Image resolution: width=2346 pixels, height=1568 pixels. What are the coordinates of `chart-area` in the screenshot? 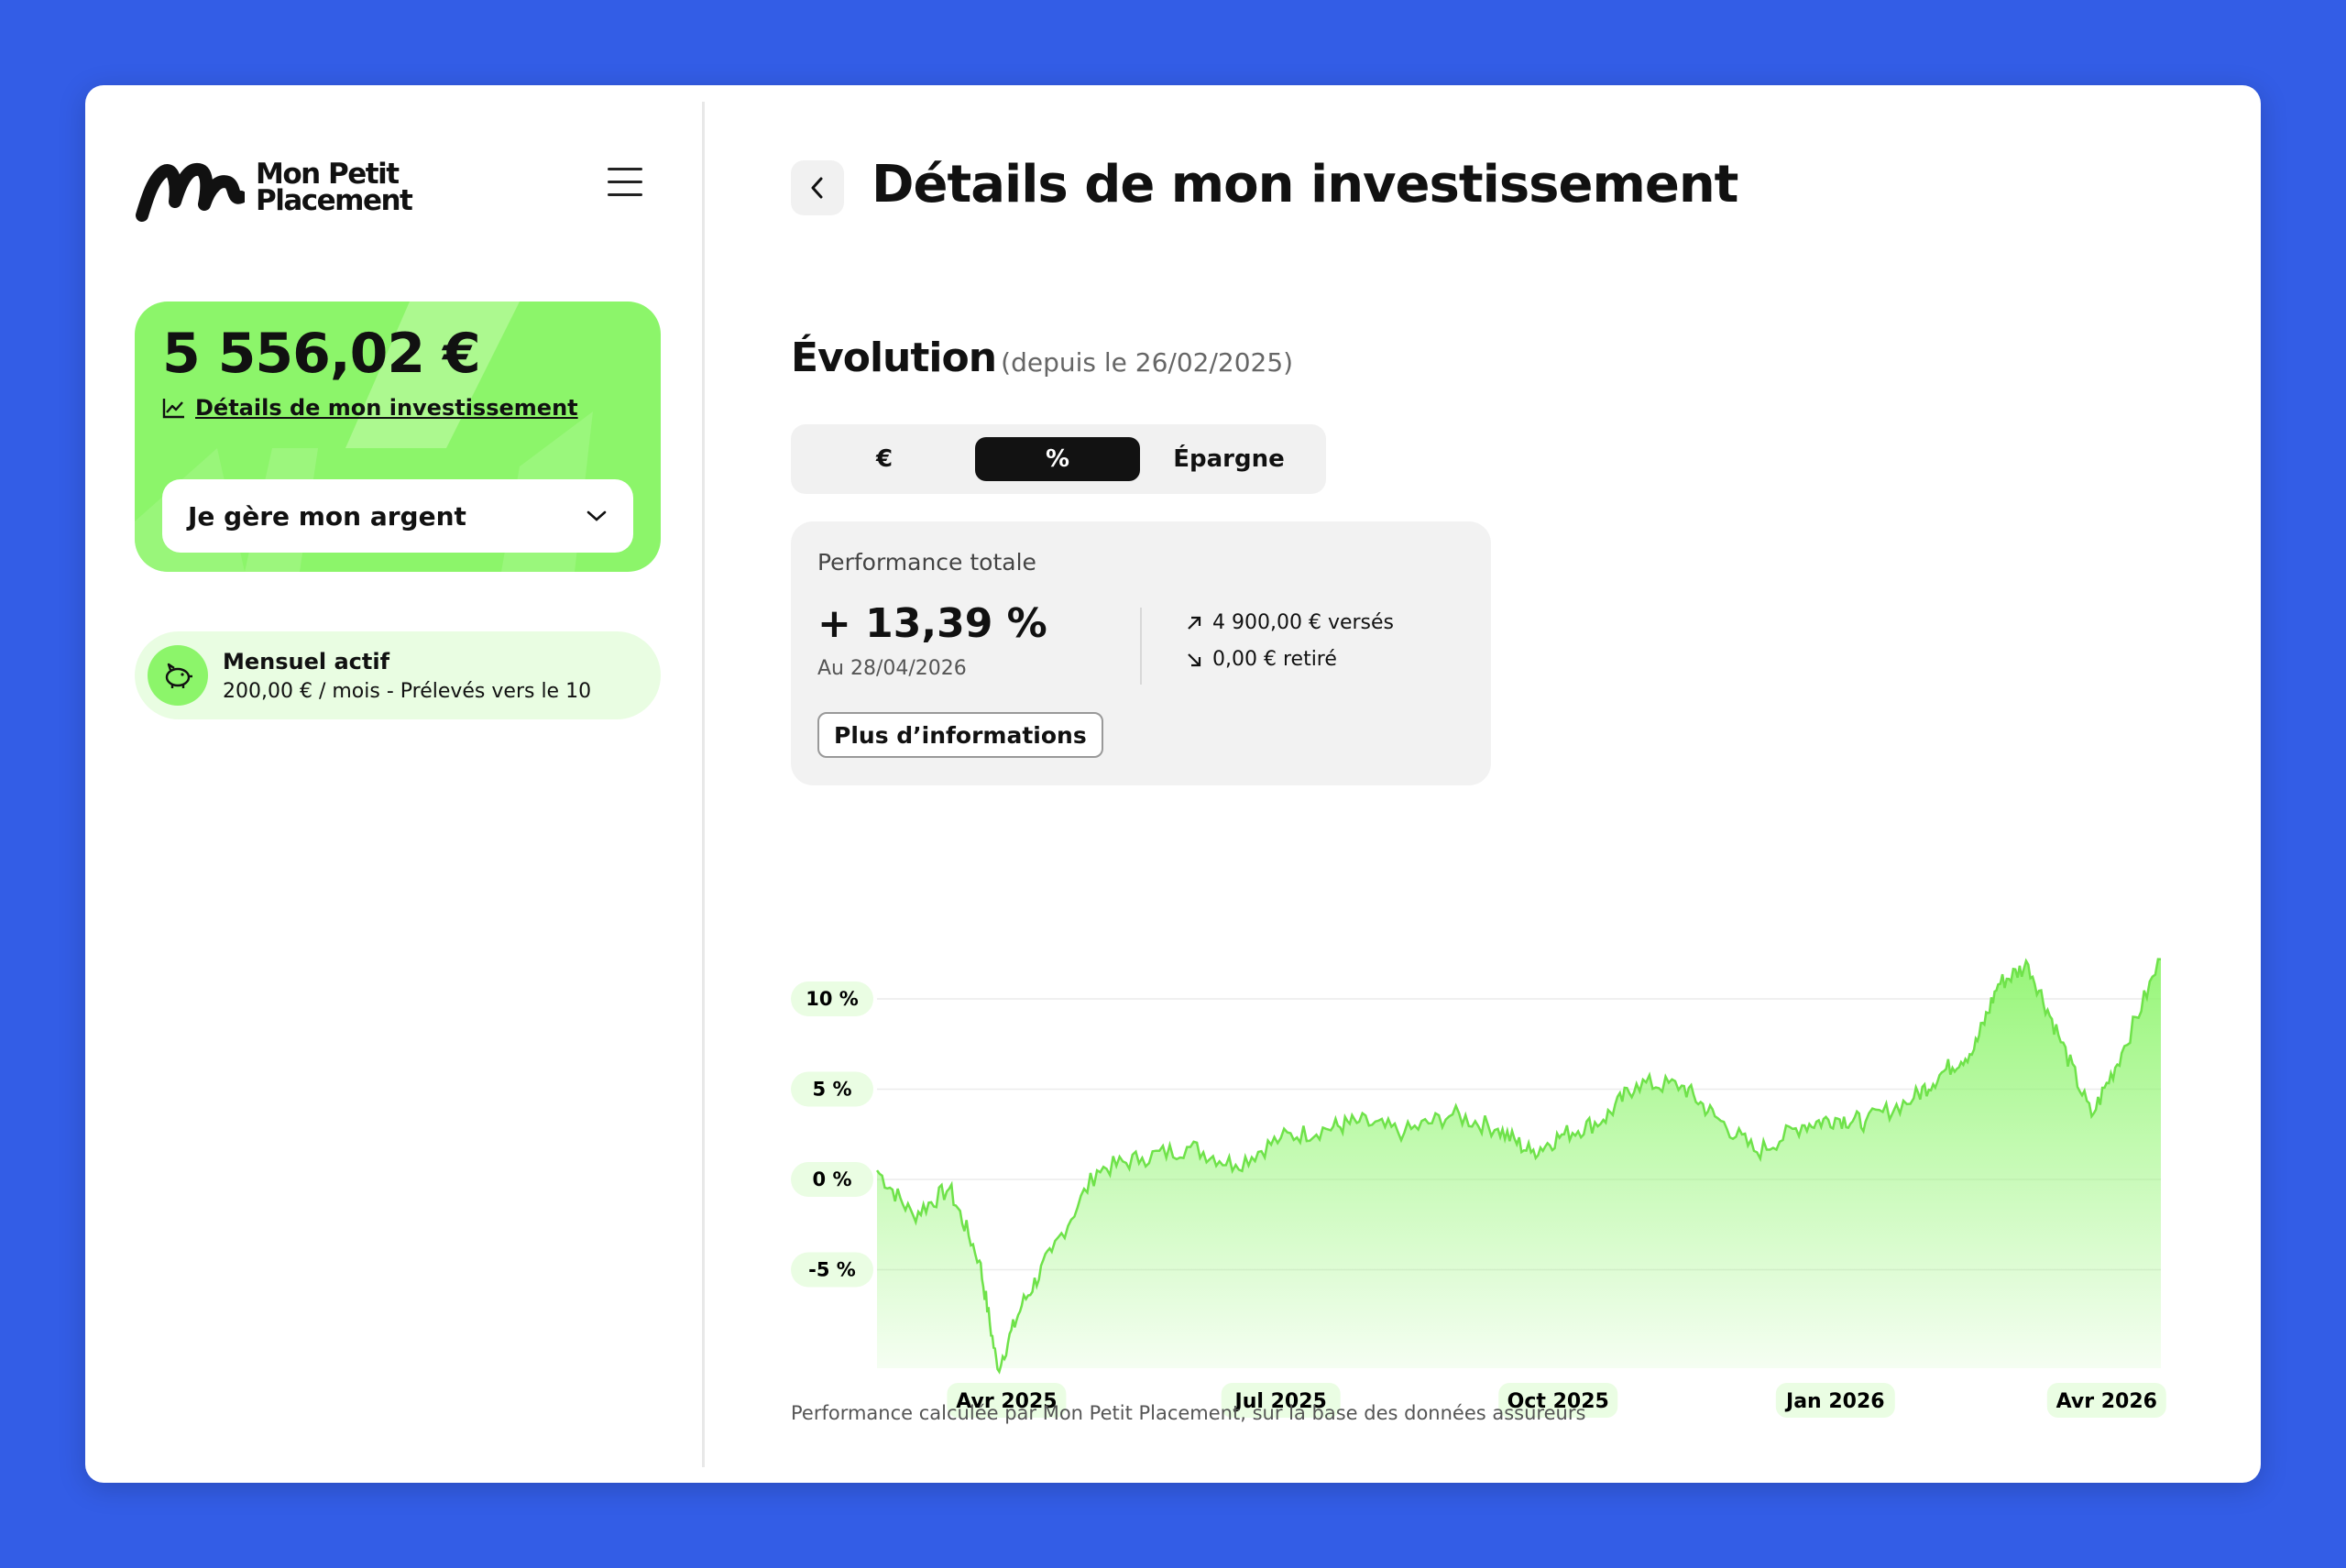 It's located at (1519, 1165).